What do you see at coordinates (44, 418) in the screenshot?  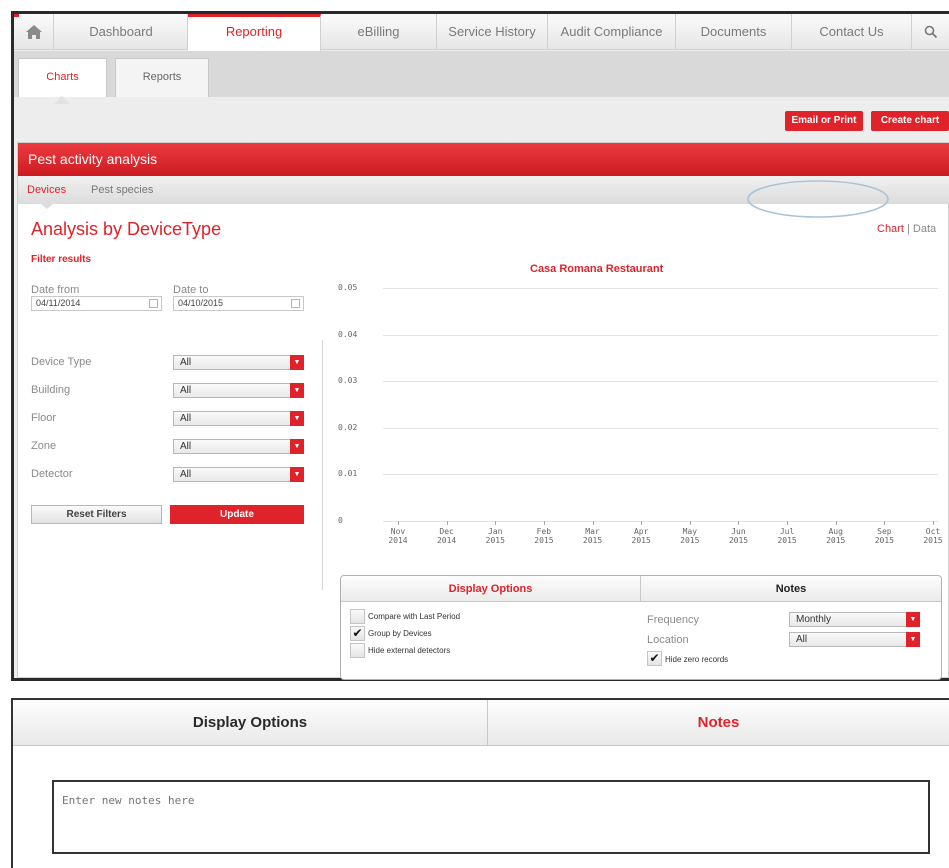 I see `floor-label: Floor` at bounding box center [44, 418].